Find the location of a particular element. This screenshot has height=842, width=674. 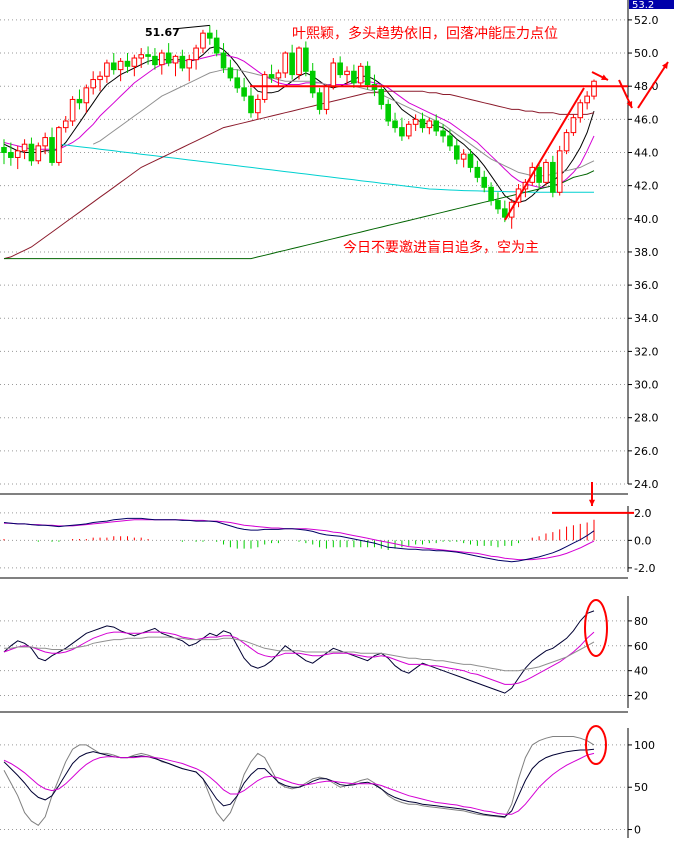

indicator-panel-3-tick-label: 100 is located at coordinates (644, 745).